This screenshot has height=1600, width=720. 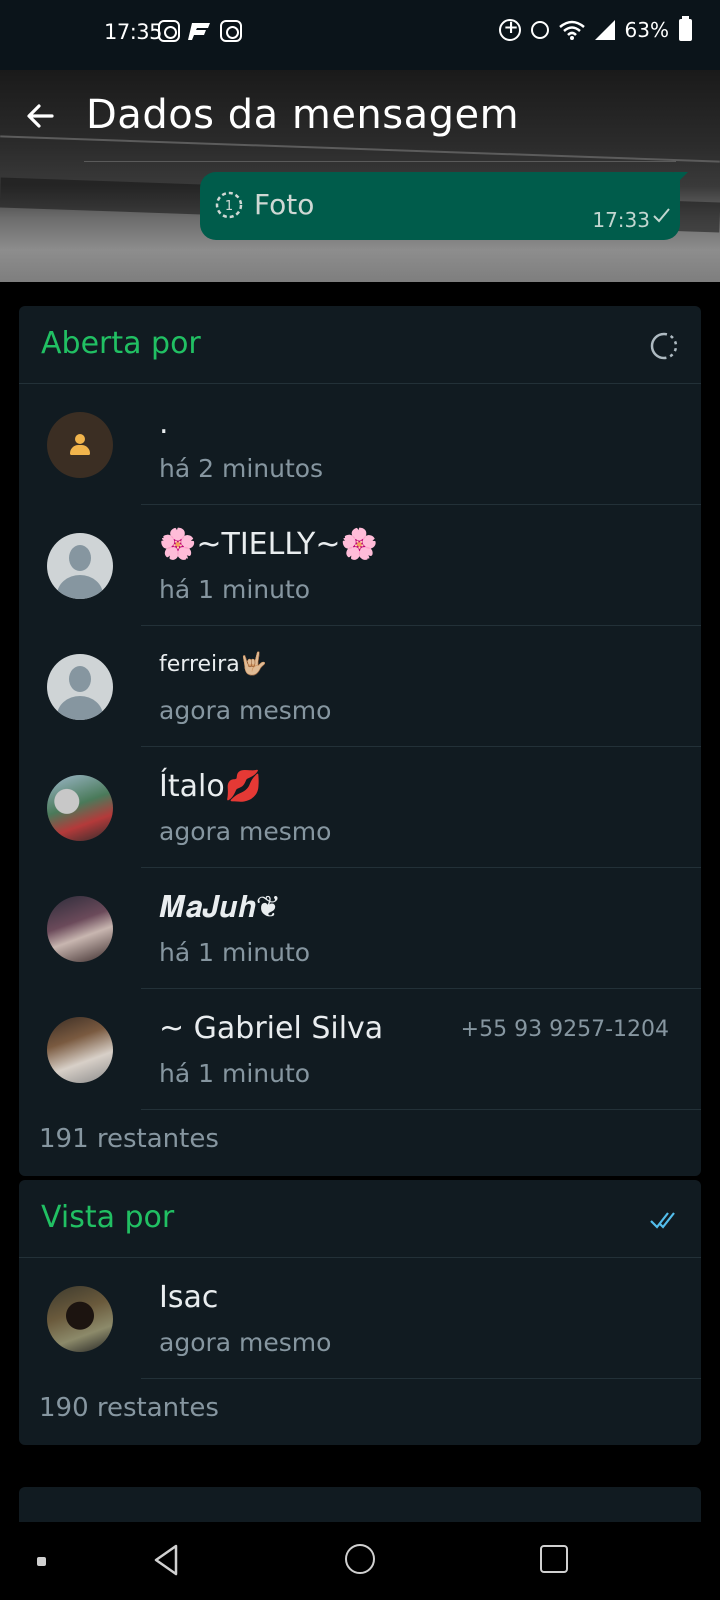 What do you see at coordinates (360, 1219) in the screenshot?
I see `card-header: Vista por` at bounding box center [360, 1219].